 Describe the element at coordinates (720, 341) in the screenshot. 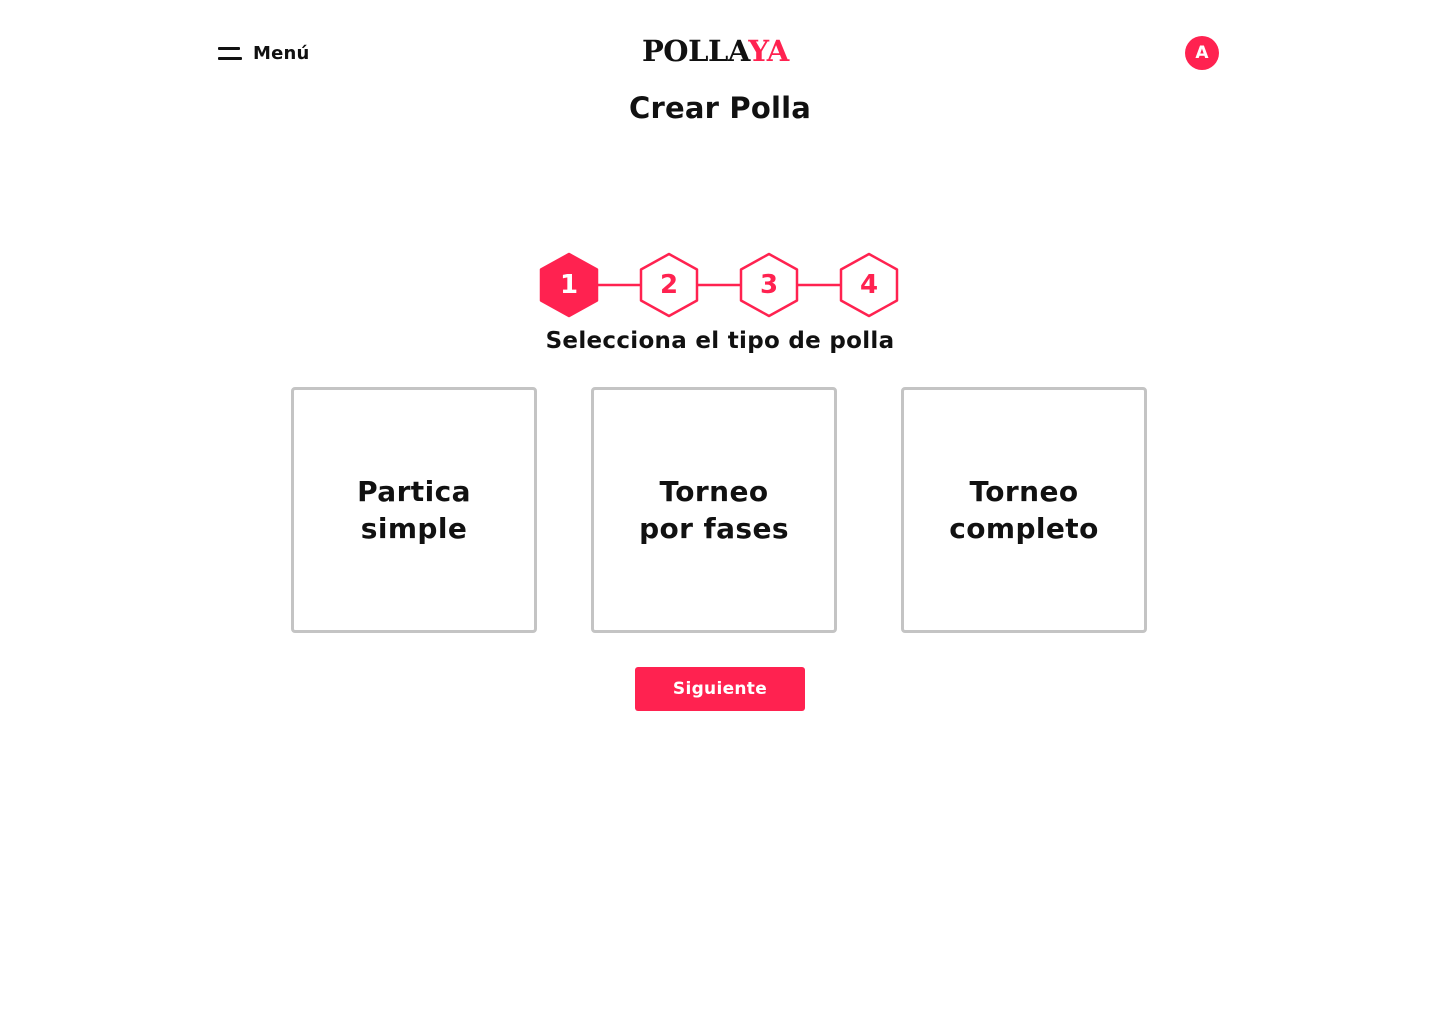

I see `step-subtitle: Selecciona el tipo de polla` at that location.